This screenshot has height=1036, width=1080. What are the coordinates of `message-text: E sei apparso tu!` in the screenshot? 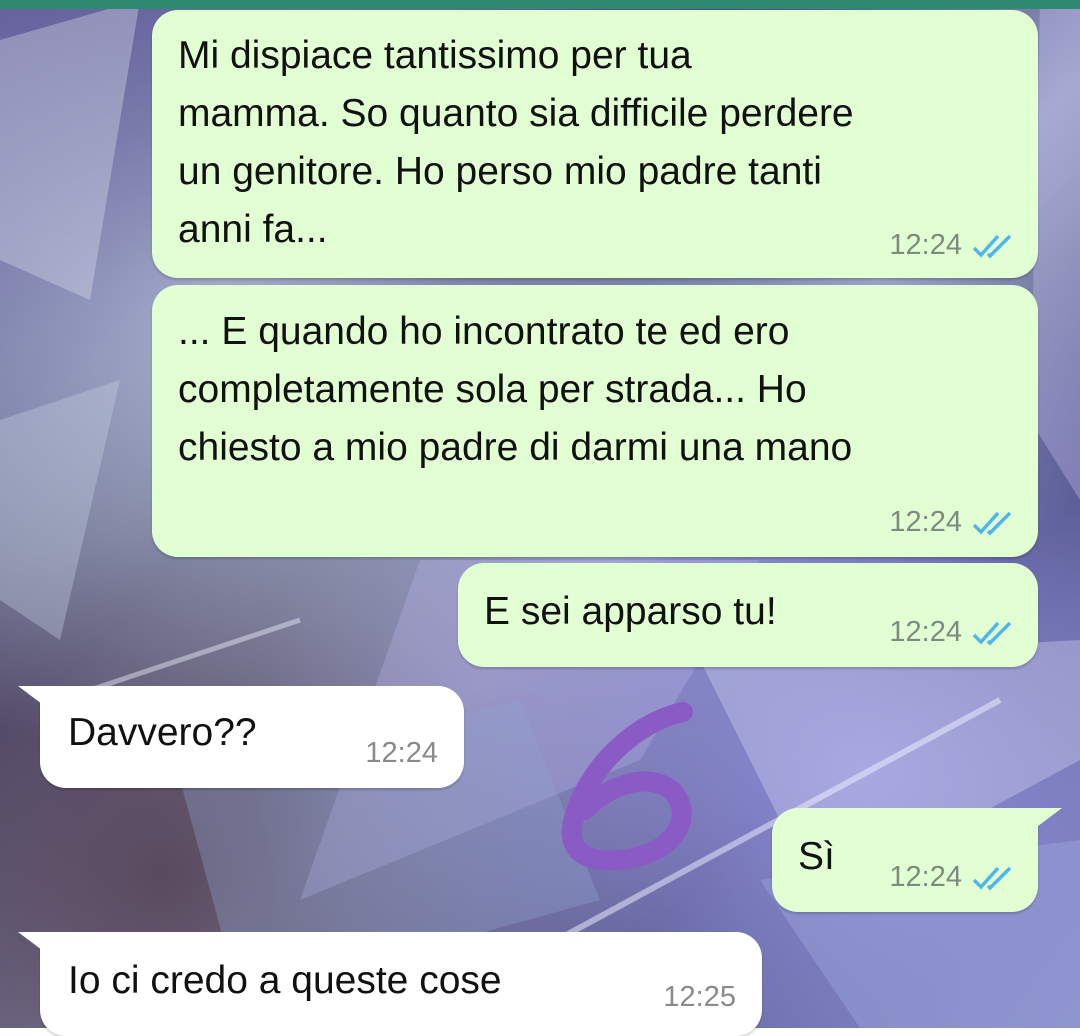 It's located at (630, 611).